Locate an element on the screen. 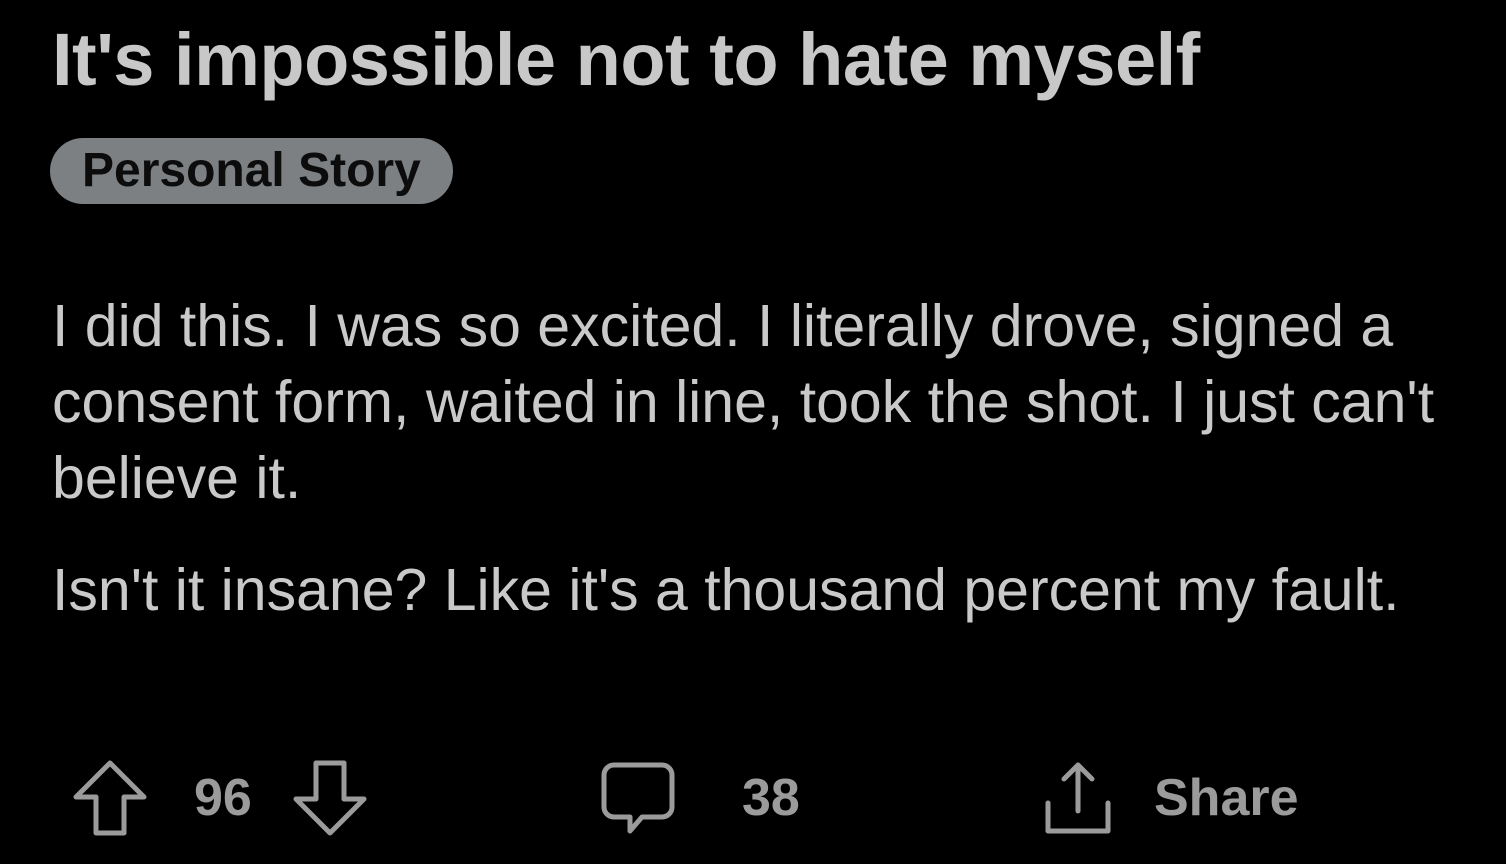 The image size is (1506, 864). vote-group: 96 is located at coordinates (220, 798).